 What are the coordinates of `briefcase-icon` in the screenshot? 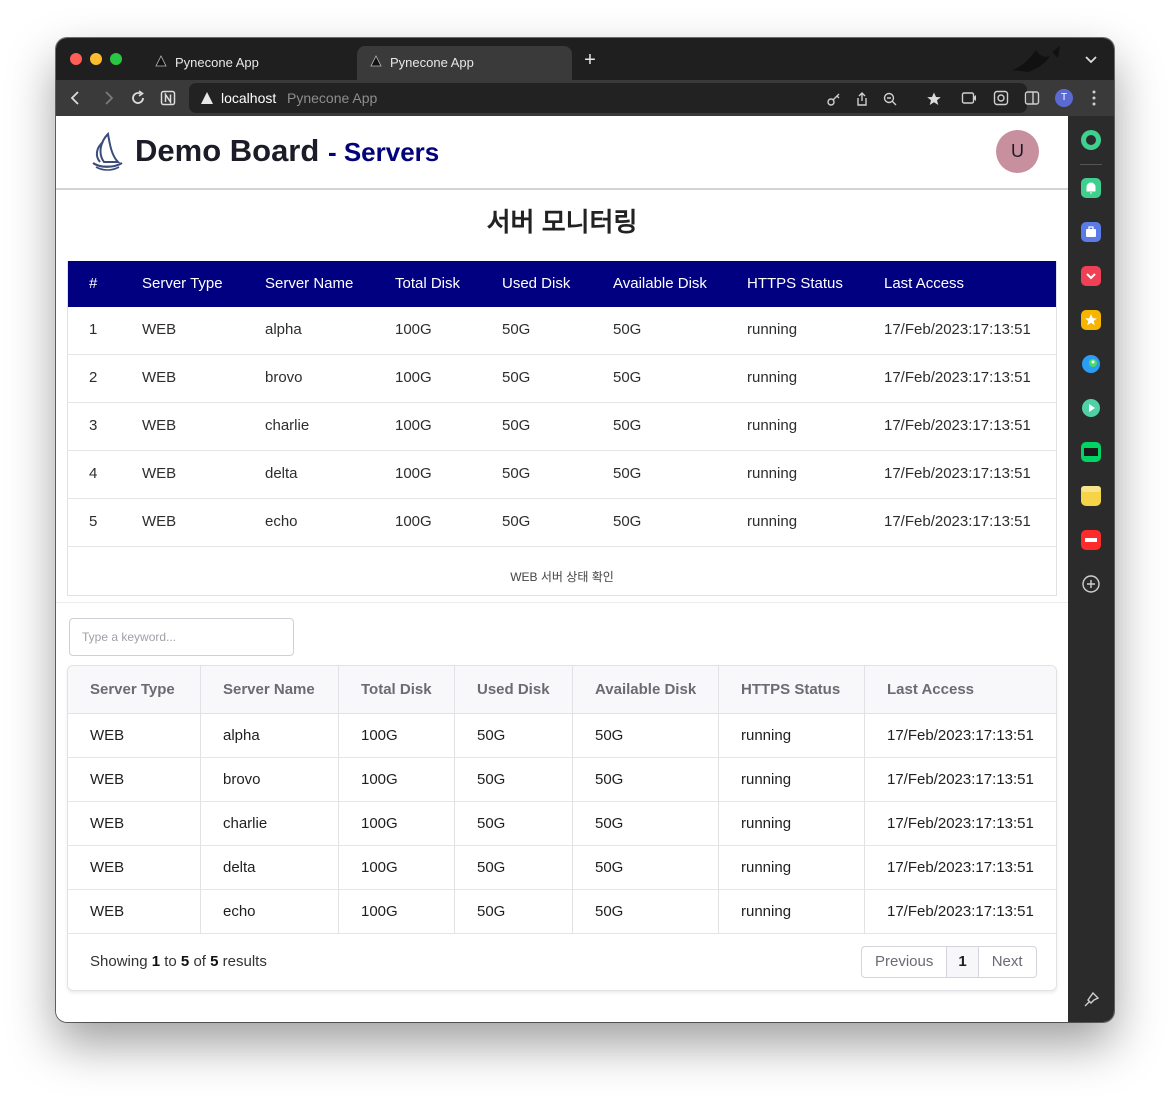 It's located at (1091, 232).